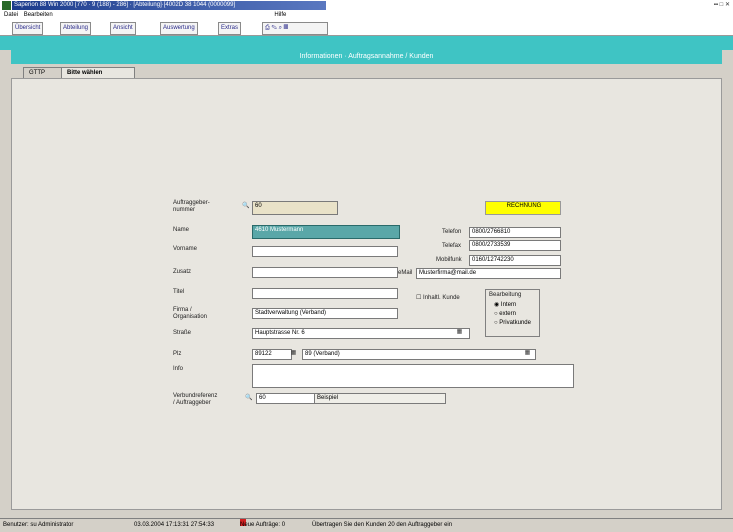 This screenshot has width=733, height=532. What do you see at coordinates (452, 232) in the screenshot?
I see `telefon-label: Telefon` at bounding box center [452, 232].